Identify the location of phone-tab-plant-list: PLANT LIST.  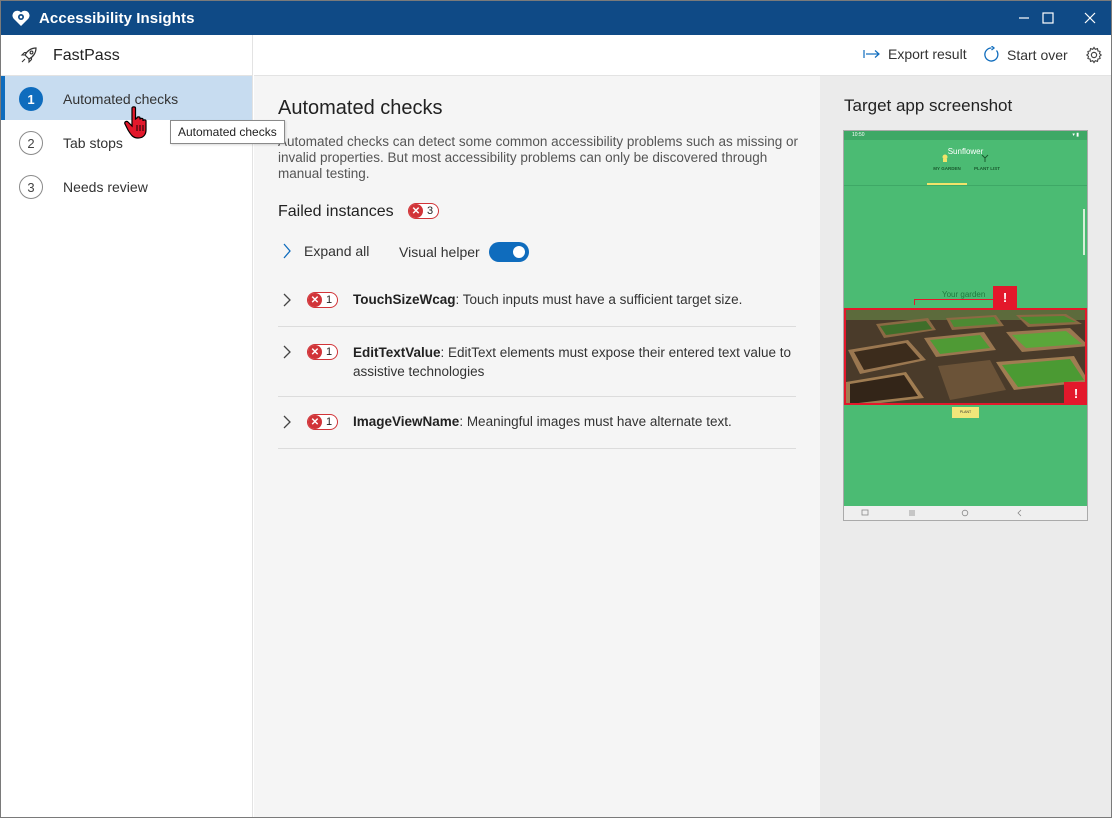
(987, 168).